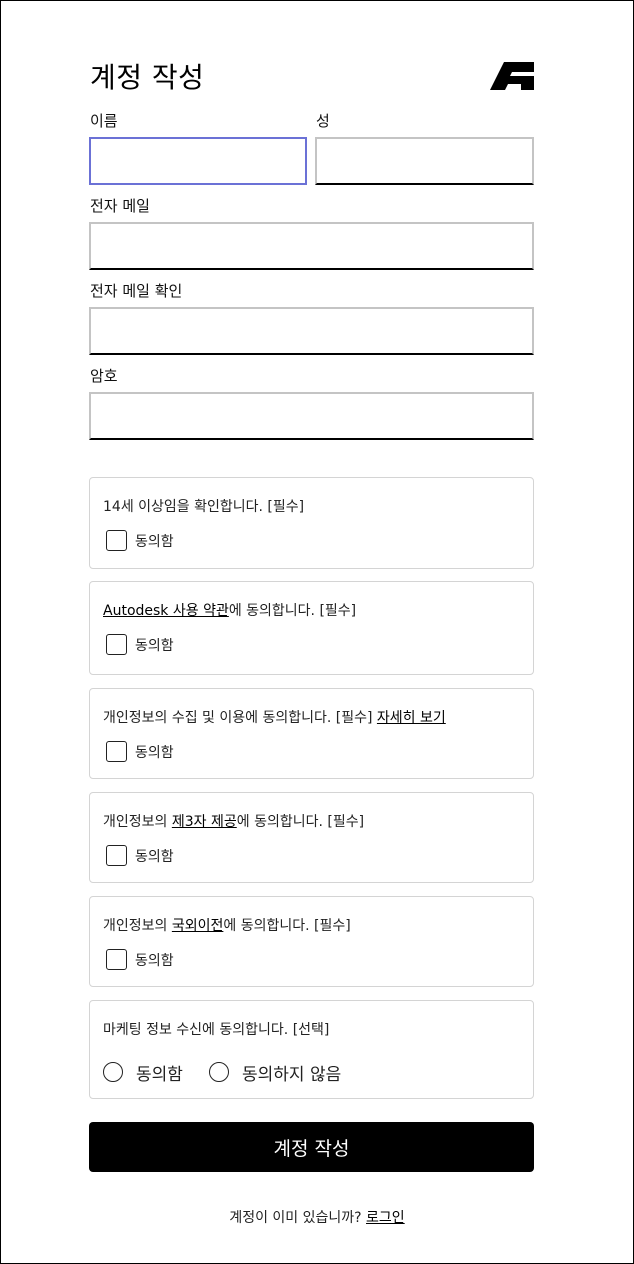 The width and height of the screenshot is (634, 1264). What do you see at coordinates (274, 718) in the screenshot?
I see `consent-text: 개인정보의 수집 및 이용에 동의합니다. [필수] 자세히 보기` at bounding box center [274, 718].